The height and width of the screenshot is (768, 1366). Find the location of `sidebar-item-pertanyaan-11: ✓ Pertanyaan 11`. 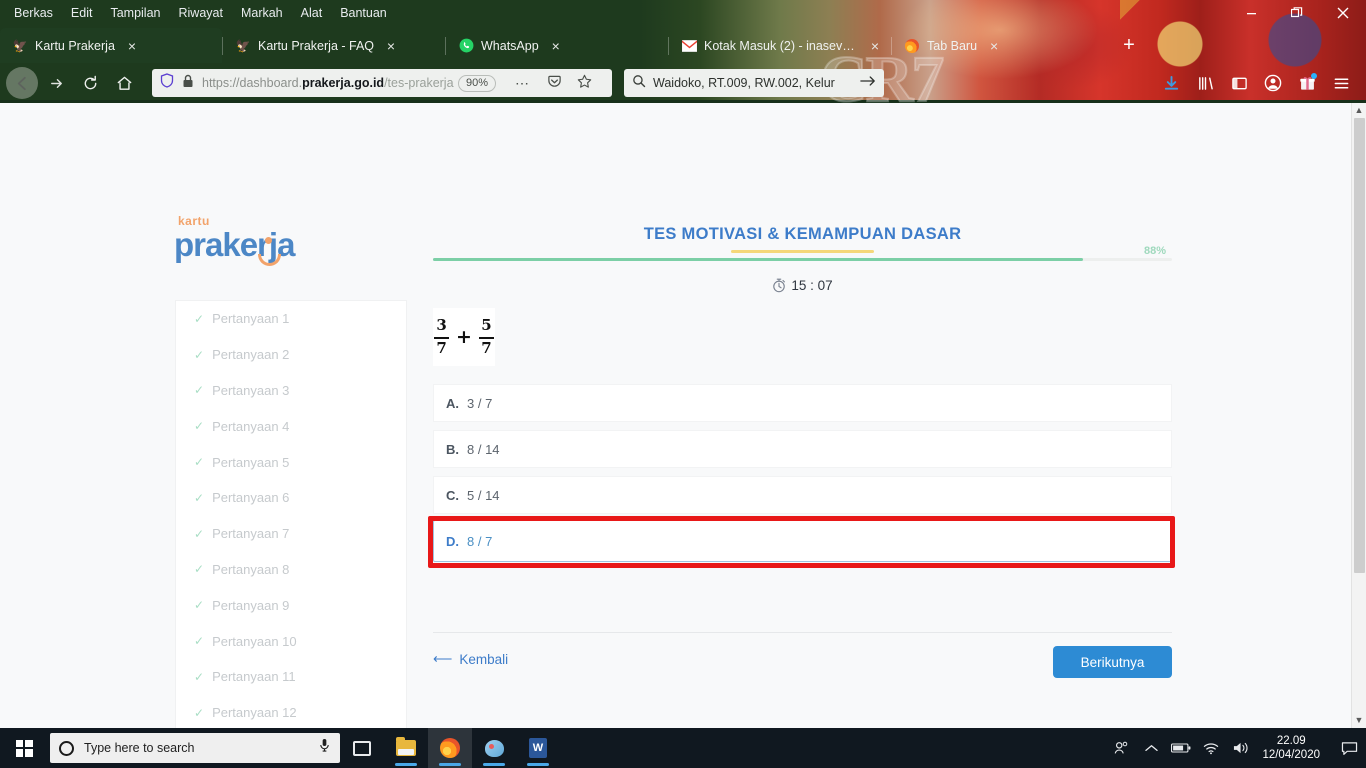

sidebar-item-pertanyaan-11: ✓ Pertanyaan 11 is located at coordinates (291, 677).